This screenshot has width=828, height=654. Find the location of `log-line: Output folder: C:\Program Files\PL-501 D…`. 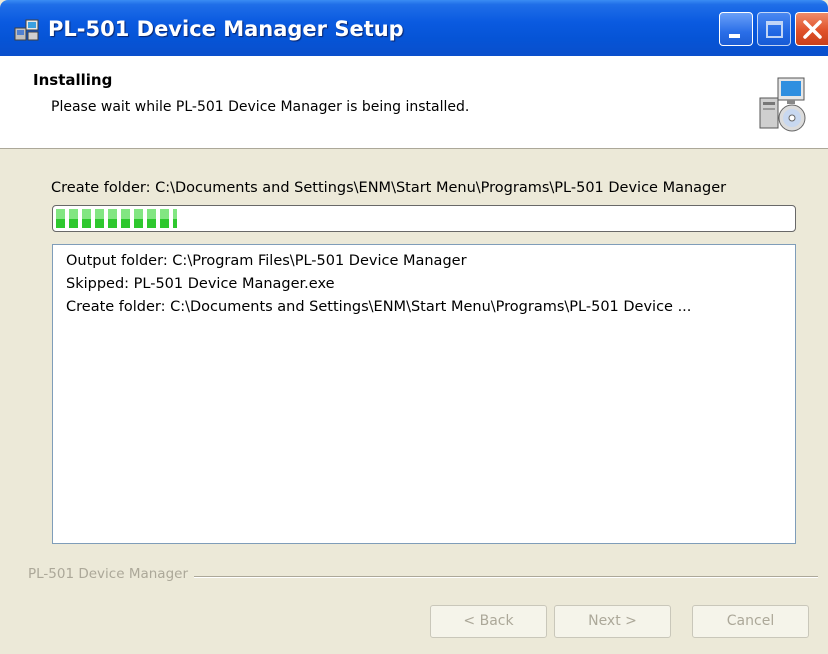

log-line: Output folder: C:\Program Files\PL-501 D… is located at coordinates (266, 261).